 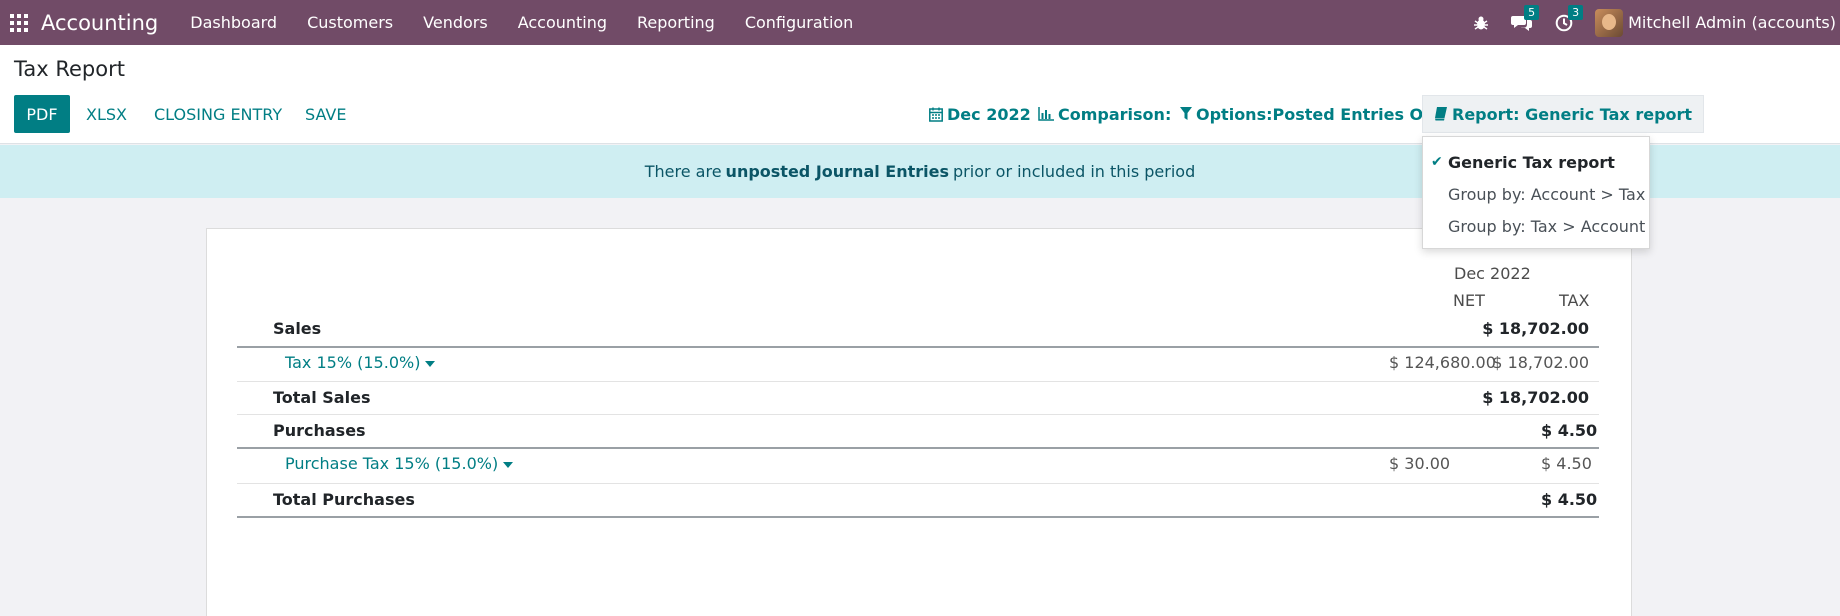 I want to click on menu-configuration: Configuration, so click(x=799, y=22).